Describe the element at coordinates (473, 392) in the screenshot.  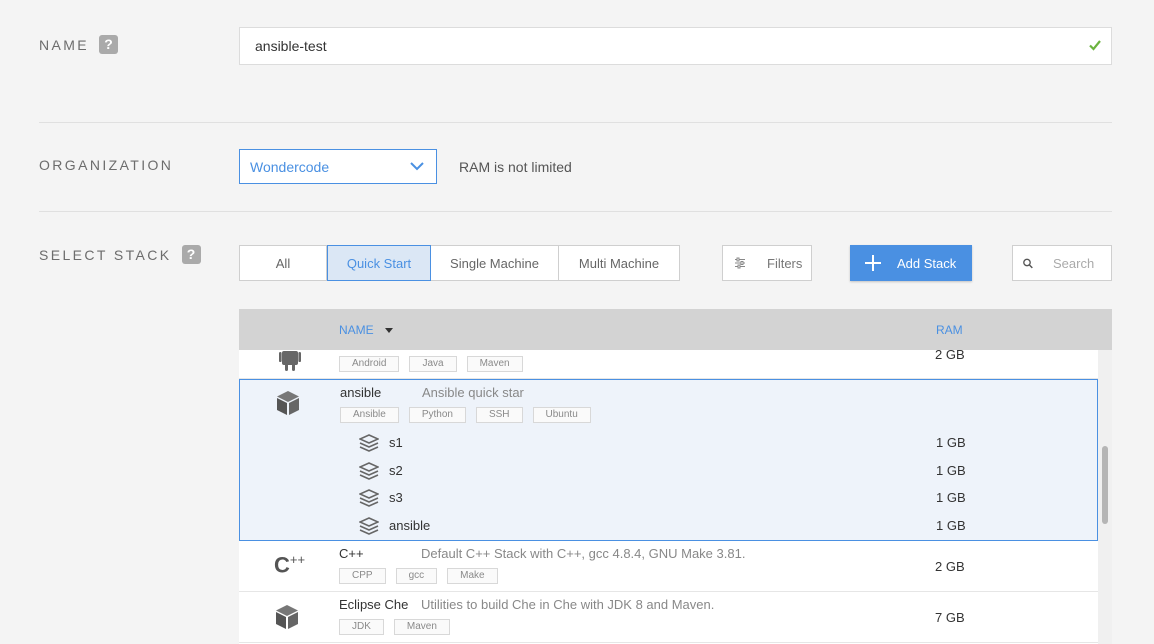
I see `stack-description: Ansible quick star` at that location.